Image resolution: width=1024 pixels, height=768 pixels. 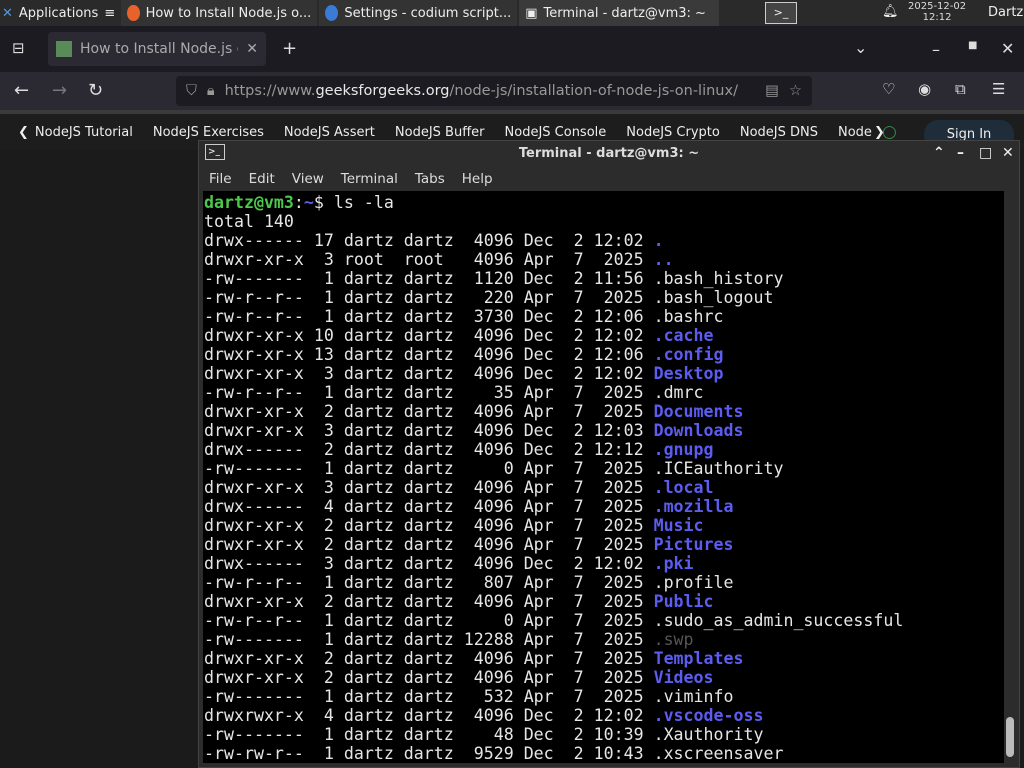 I want to click on entry-name: .., so click(x=663, y=259).